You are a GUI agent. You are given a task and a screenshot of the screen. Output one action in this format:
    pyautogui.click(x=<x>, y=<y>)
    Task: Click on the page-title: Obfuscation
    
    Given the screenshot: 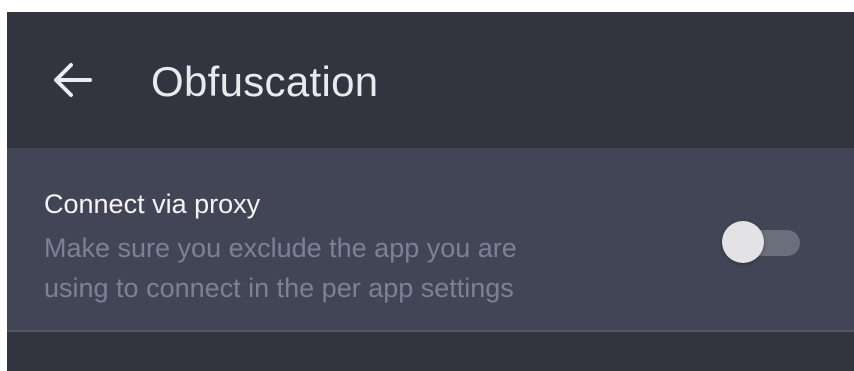 What is the action you would take?
    pyautogui.click(x=265, y=81)
    